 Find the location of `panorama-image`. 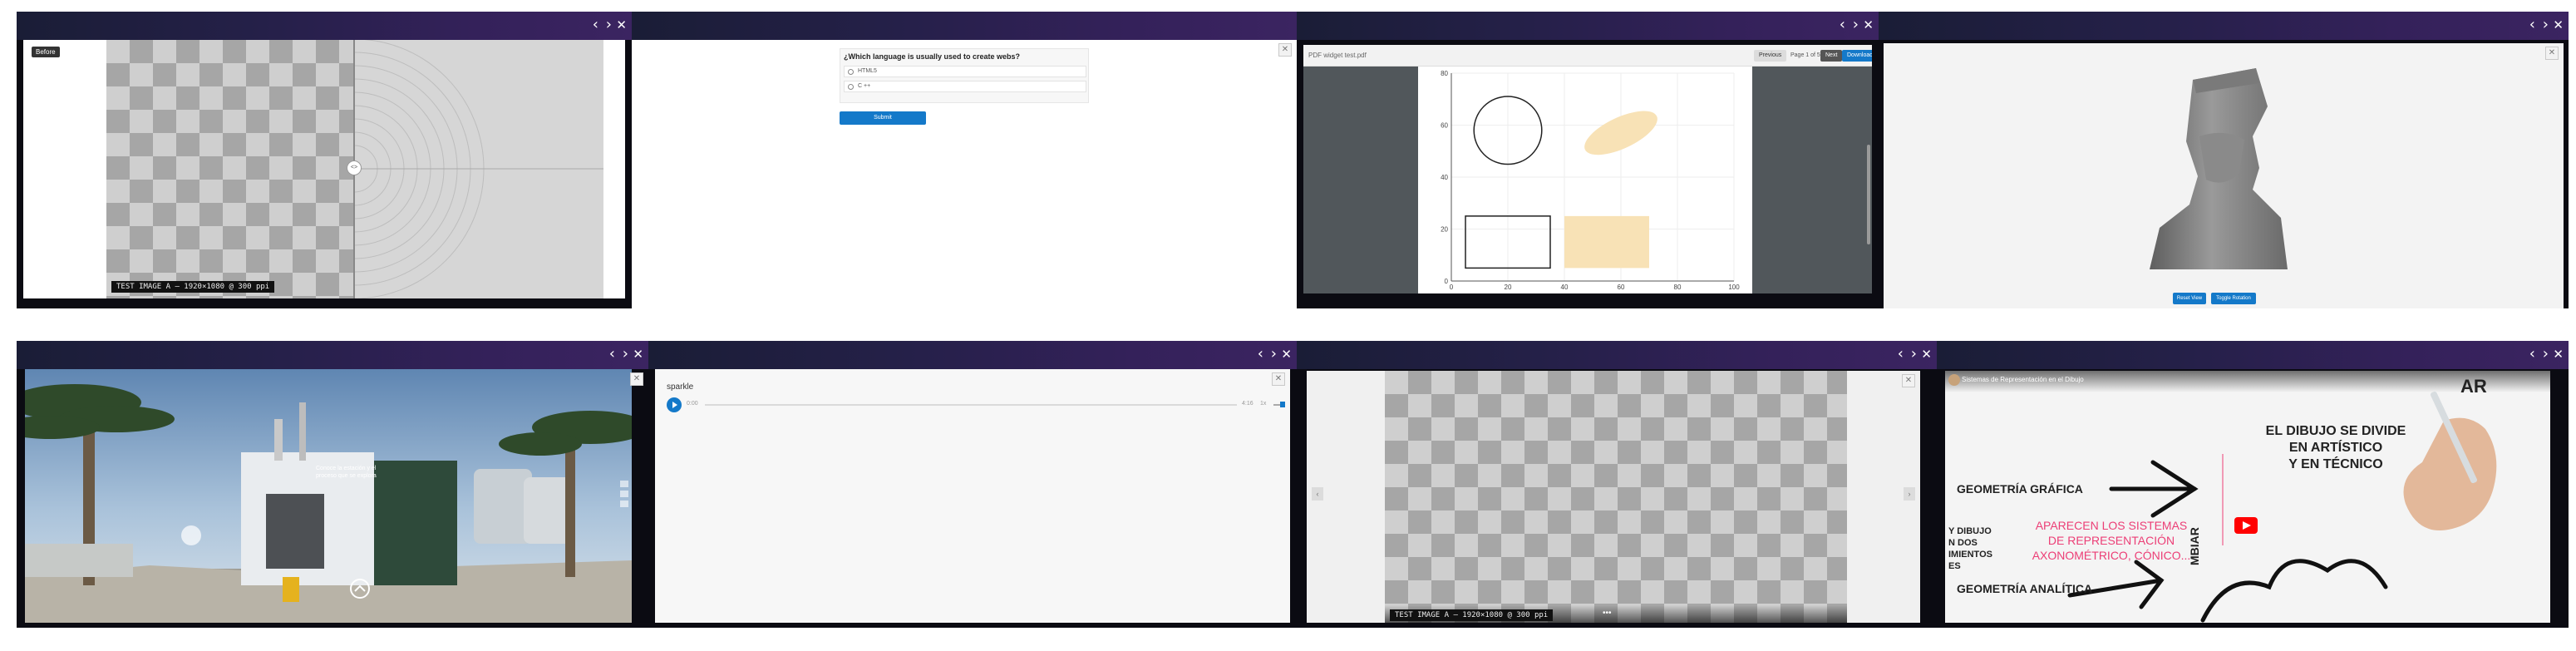

panorama-image is located at coordinates (328, 496).